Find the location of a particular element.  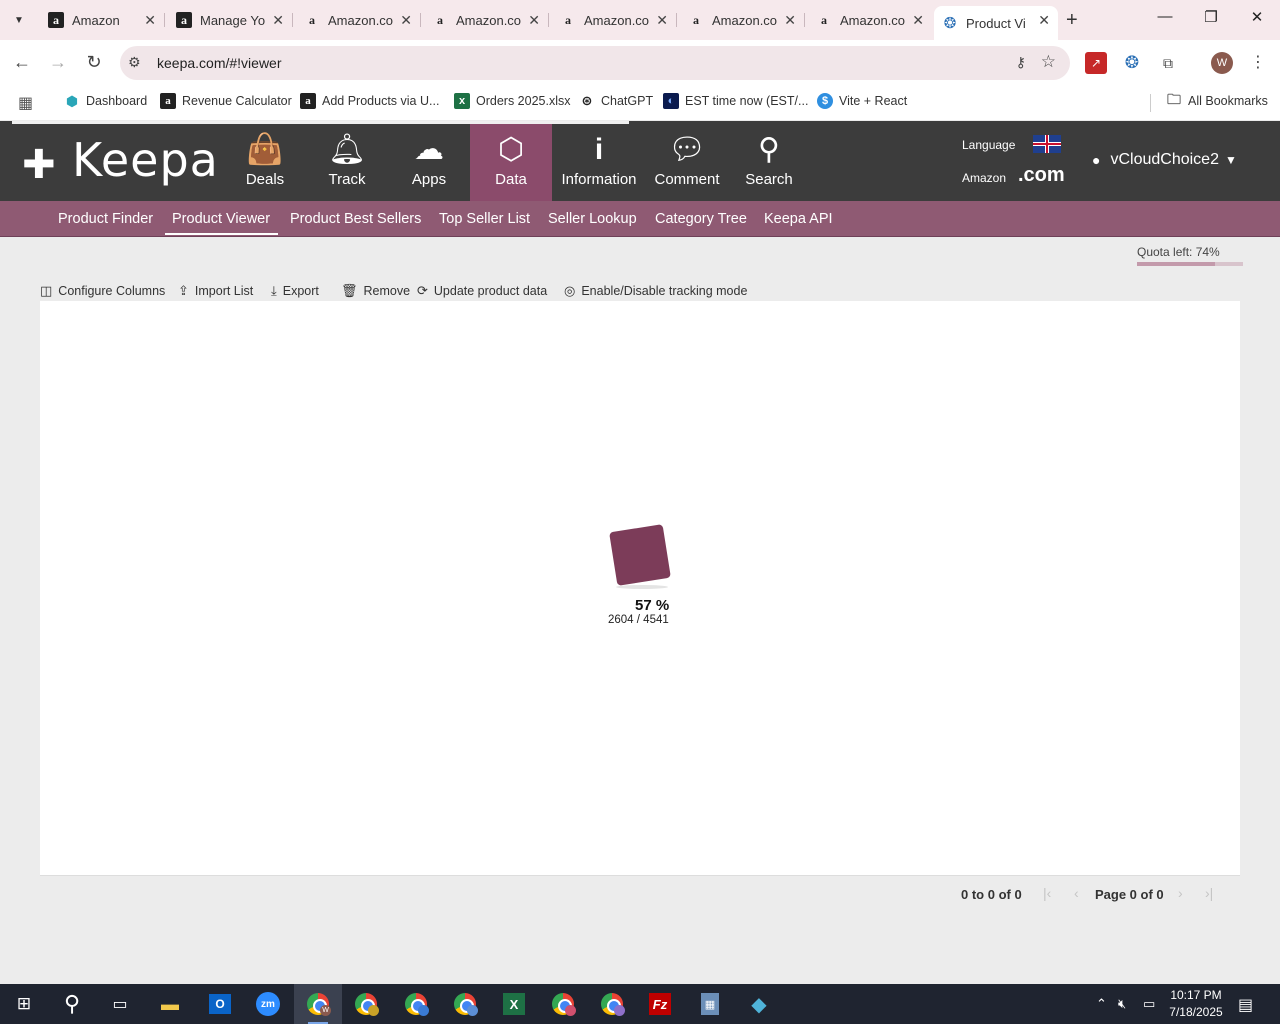

taskbar-chrome-profile-w: W is located at coordinates (318, 1004).